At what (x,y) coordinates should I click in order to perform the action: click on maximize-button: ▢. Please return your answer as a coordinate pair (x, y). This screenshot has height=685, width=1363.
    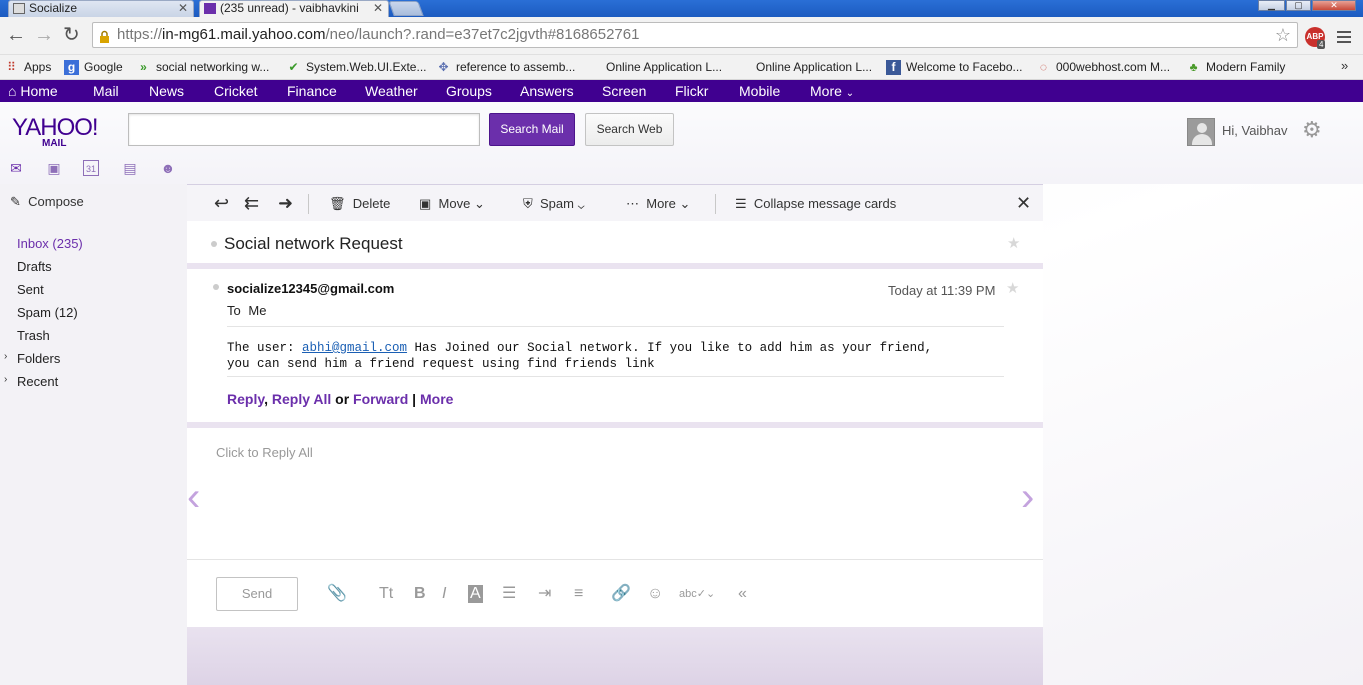
    Looking at the image, I should click on (1298, 5).